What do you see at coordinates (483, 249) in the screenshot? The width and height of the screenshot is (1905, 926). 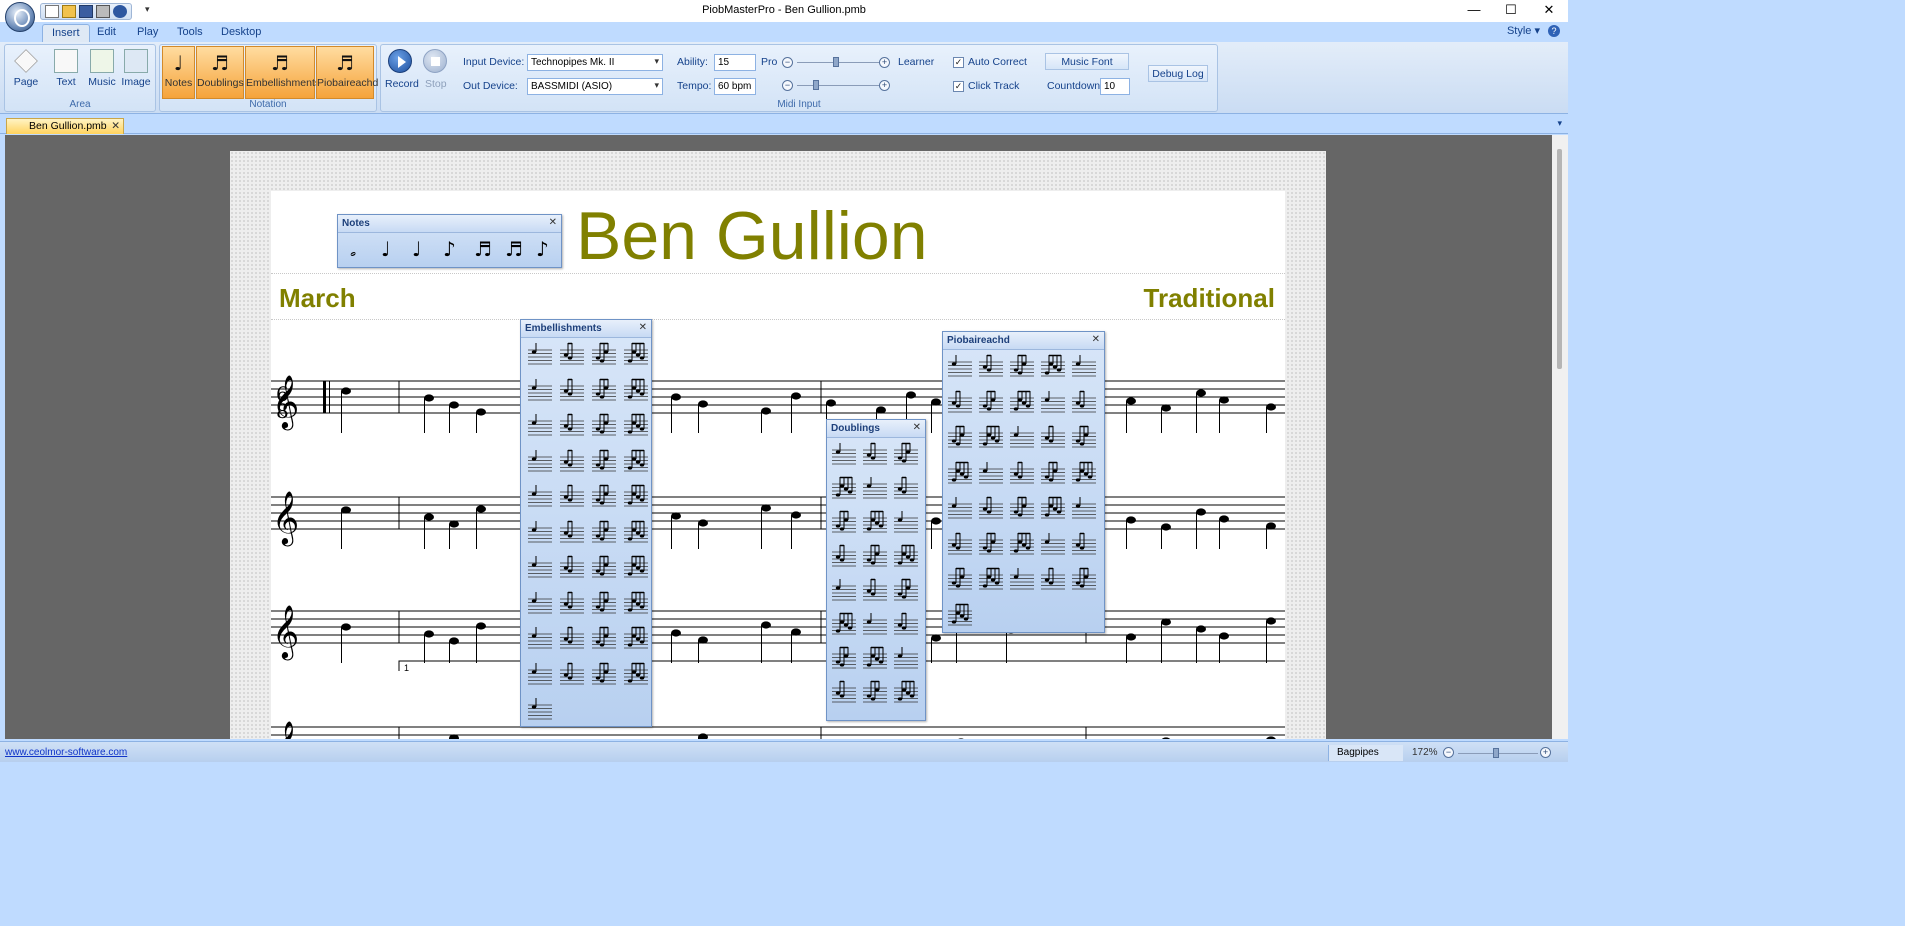 I see `note-value-icon: ♬` at bounding box center [483, 249].